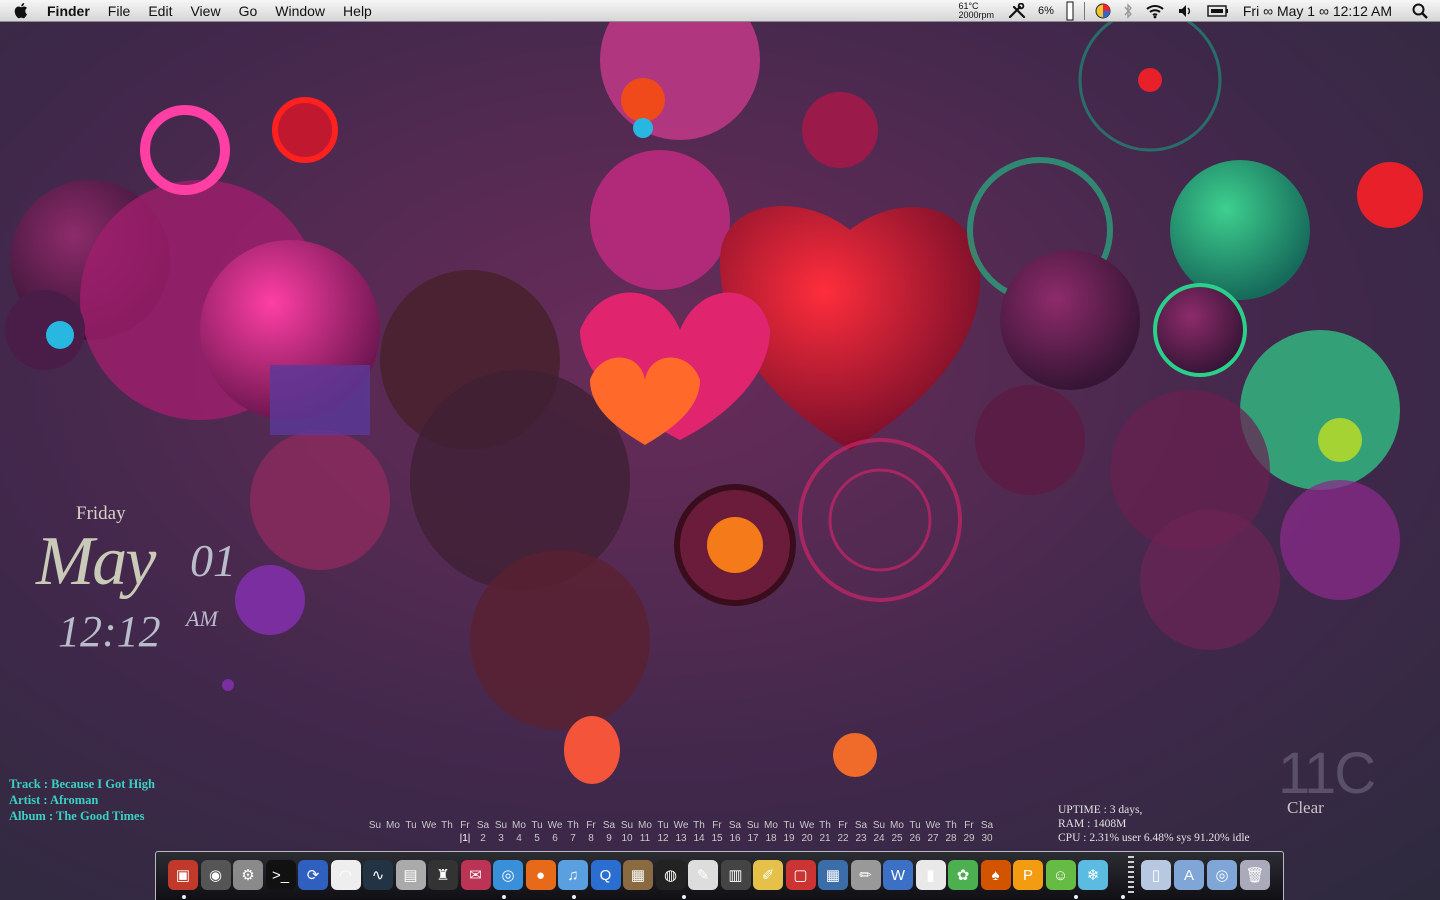 The width and height of the screenshot is (1440, 900). What do you see at coordinates (119, 11) in the screenshot?
I see `menu-file: File` at bounding box center [119, 11].